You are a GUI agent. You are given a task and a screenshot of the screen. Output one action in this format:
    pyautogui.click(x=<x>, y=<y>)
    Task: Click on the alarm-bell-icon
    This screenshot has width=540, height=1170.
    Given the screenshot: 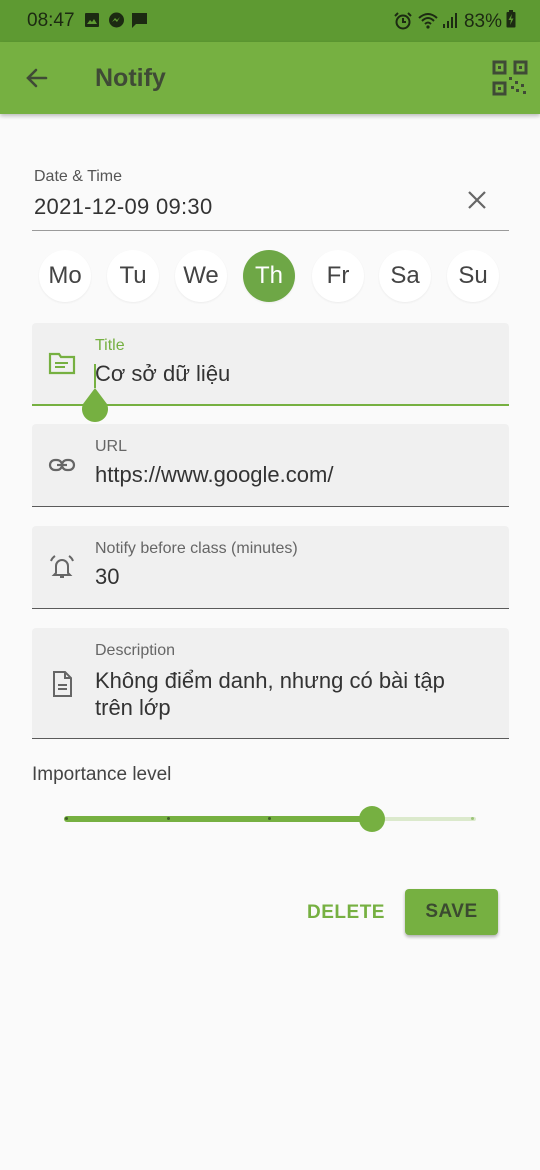 What is the action you would take?
    pyautogui.click(x=62, y=569)
    